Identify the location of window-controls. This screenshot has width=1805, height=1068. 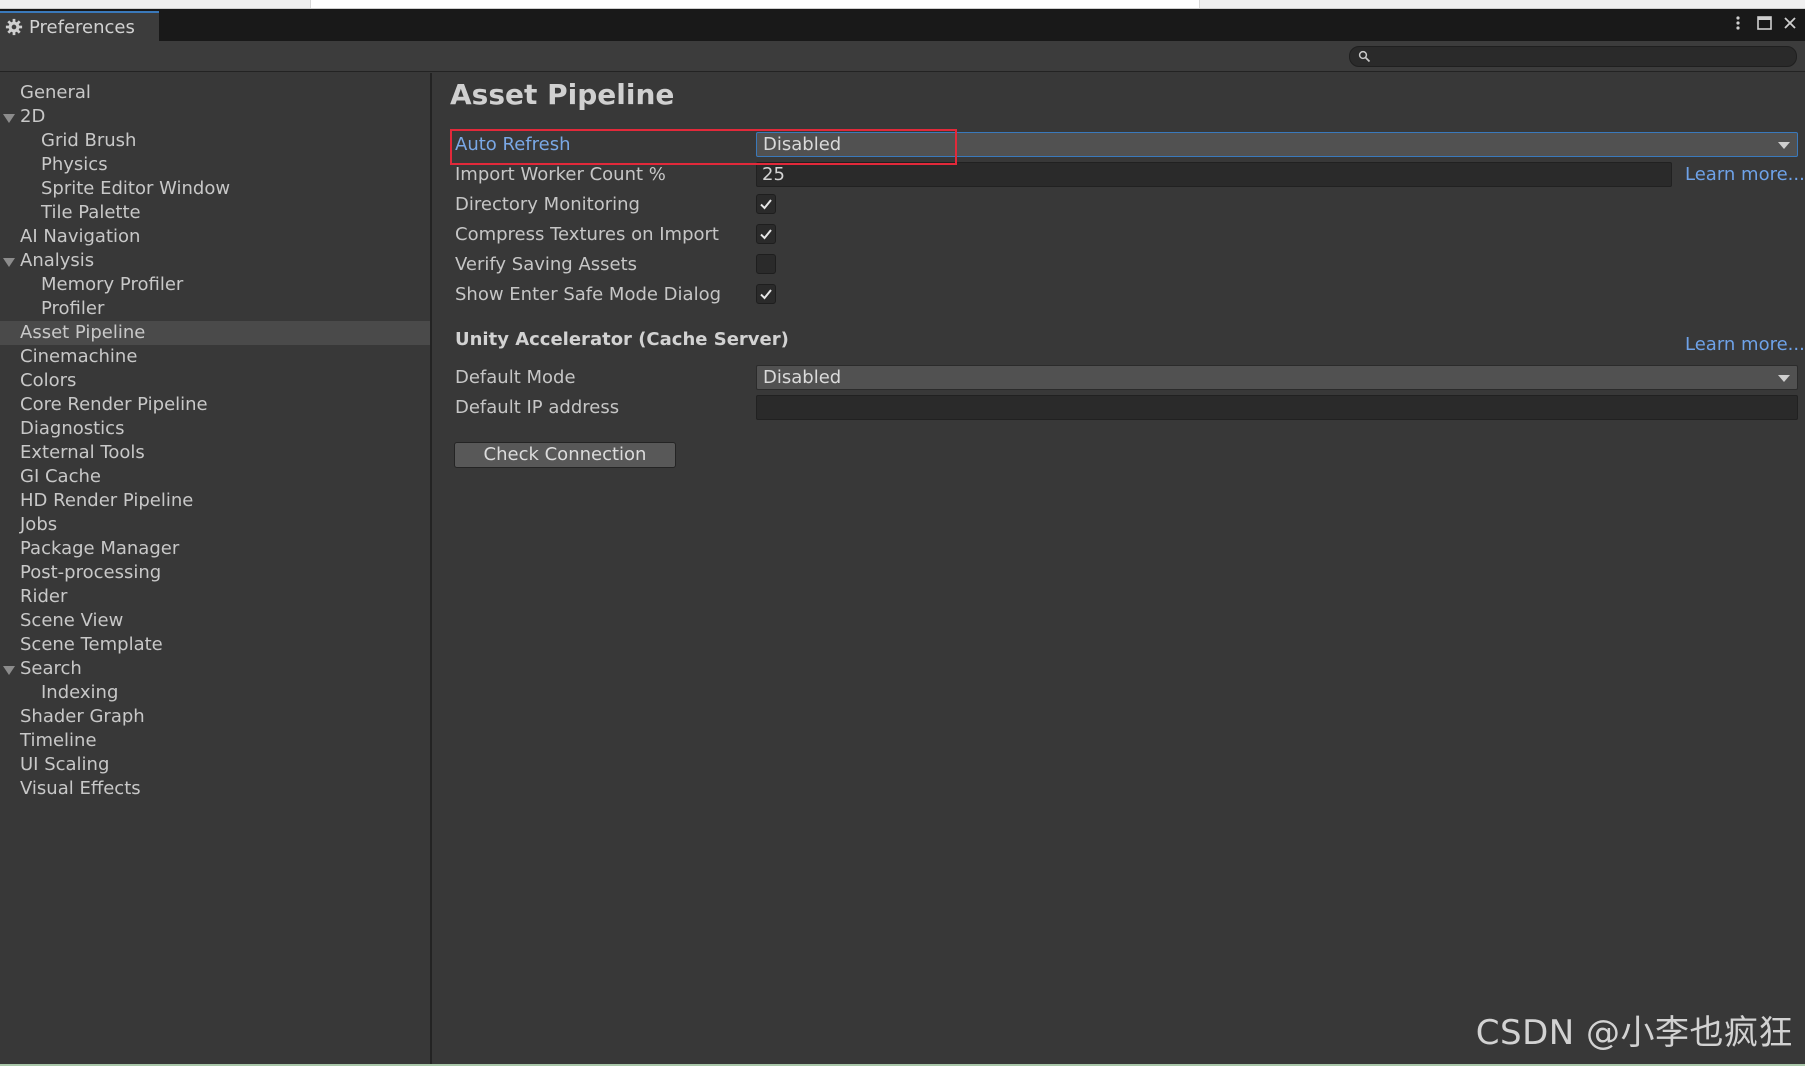
(1764, 23).